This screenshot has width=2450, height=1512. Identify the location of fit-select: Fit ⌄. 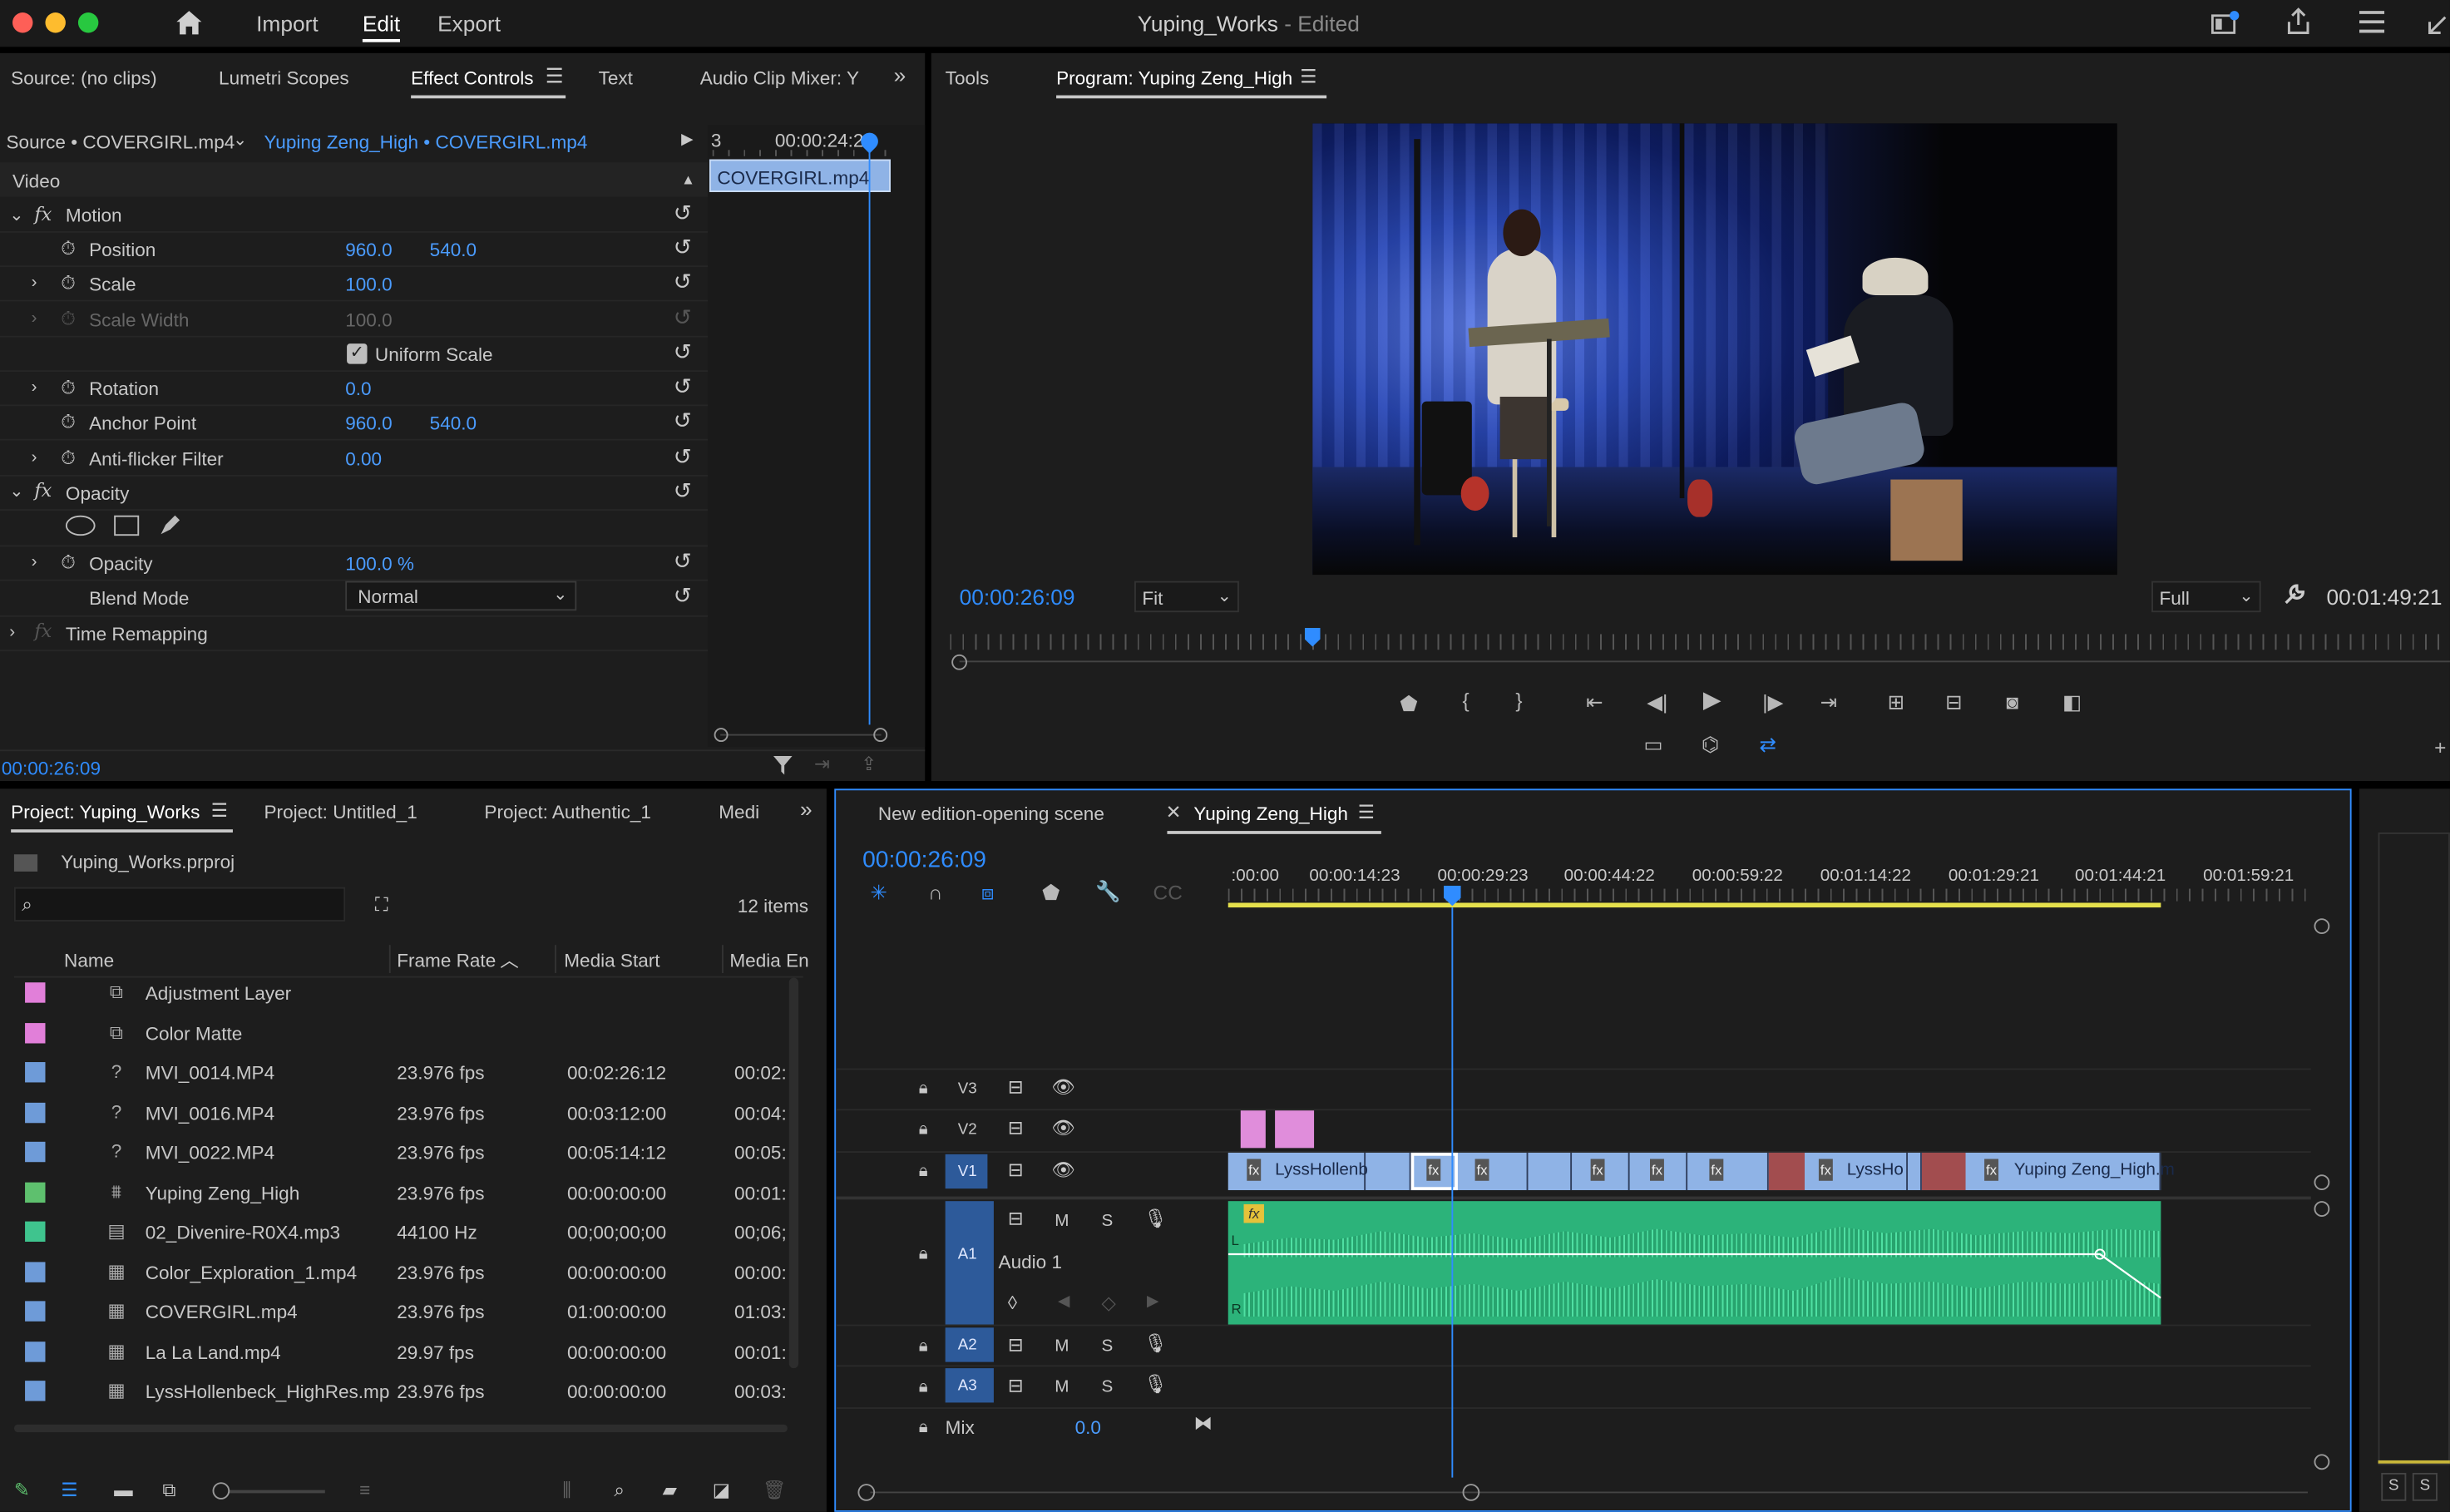
(1186, 597).